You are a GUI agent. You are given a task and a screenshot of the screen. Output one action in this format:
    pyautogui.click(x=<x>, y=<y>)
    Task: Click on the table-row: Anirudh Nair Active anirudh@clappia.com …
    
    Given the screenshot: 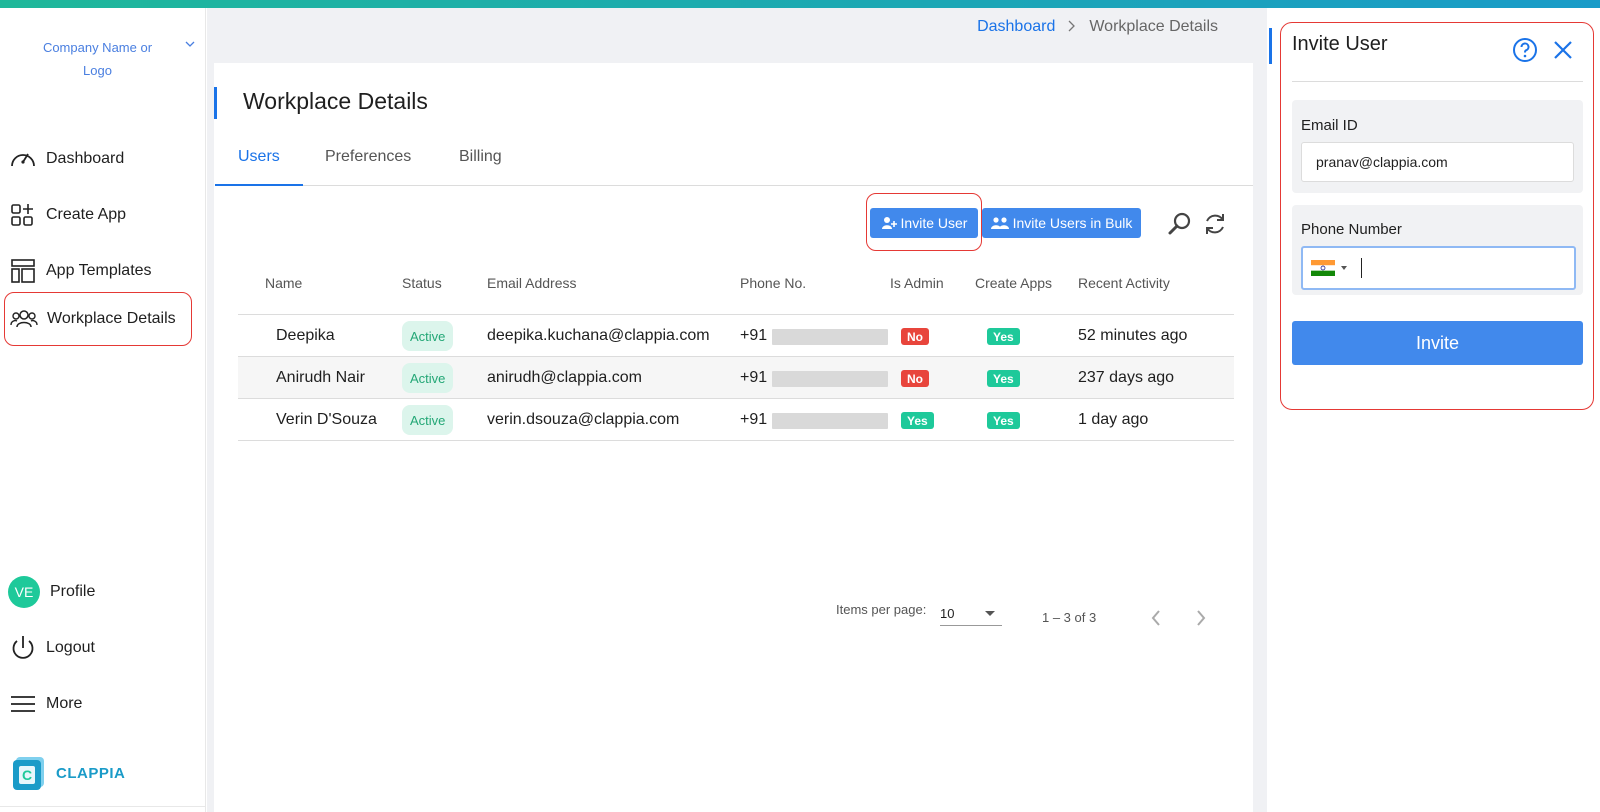 What is the action you would take?
    pyautogui.click(x=736, y=378)
    